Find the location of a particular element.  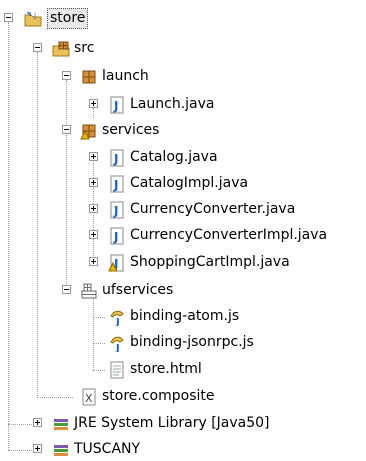

tree-item-label: store is located at coordinates (68, 18).